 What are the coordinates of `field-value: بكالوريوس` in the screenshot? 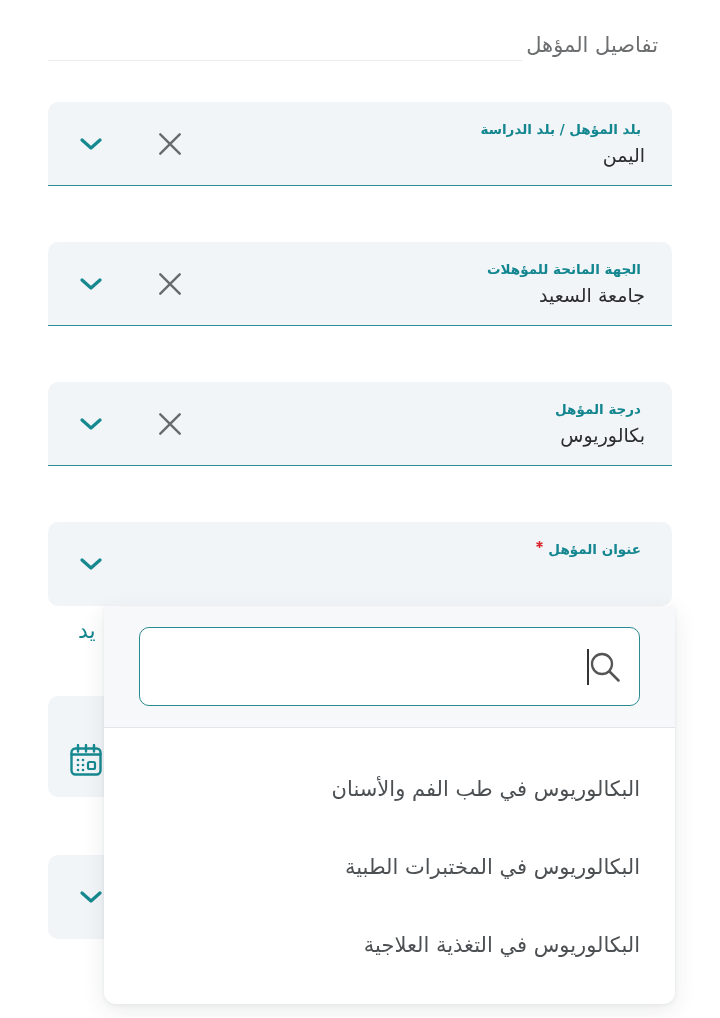 It's located at (602, 436).